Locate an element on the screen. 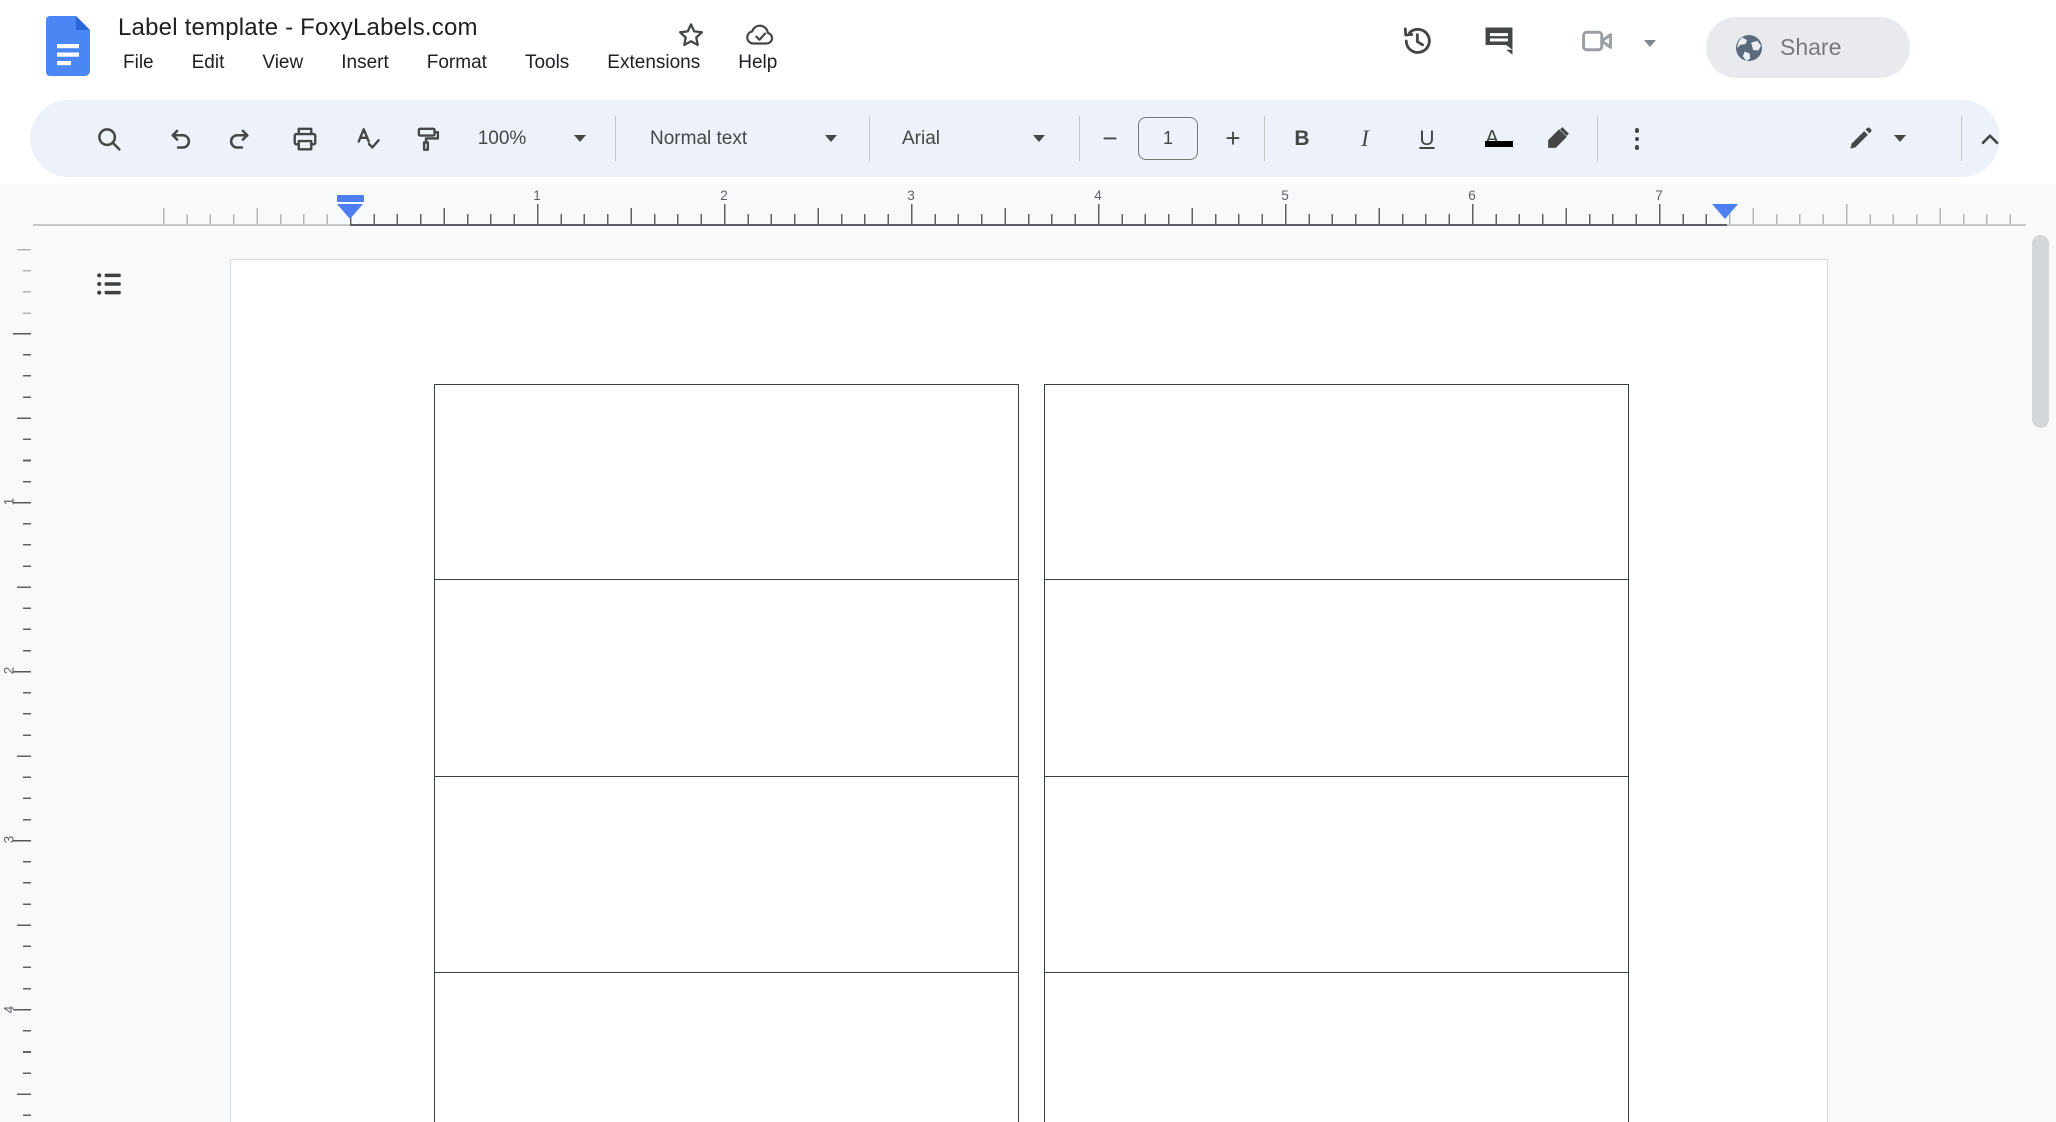 The width and height of the screenshot is (2056, 1122). font-size-input: 1 is located at coordinates (1168, 138).